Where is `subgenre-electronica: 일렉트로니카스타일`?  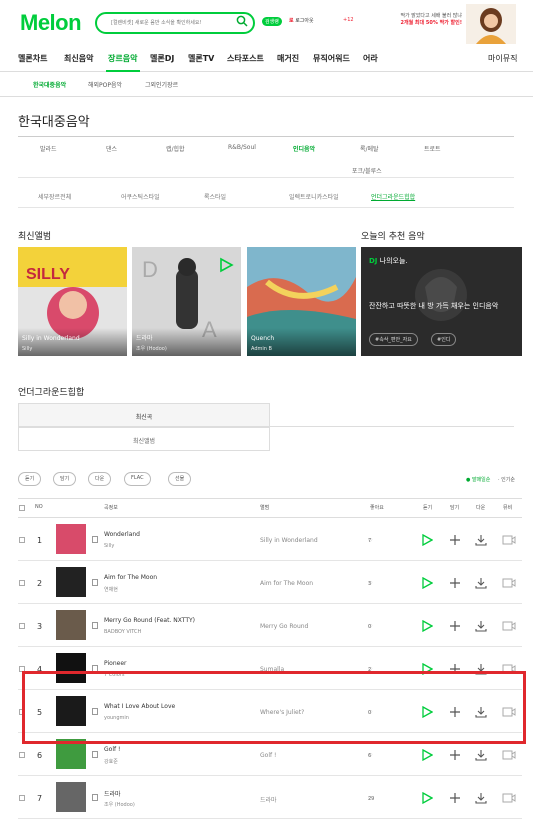 subgenre-electronica: 일렉트로니카스타일 is located at coordinates (314, 196).